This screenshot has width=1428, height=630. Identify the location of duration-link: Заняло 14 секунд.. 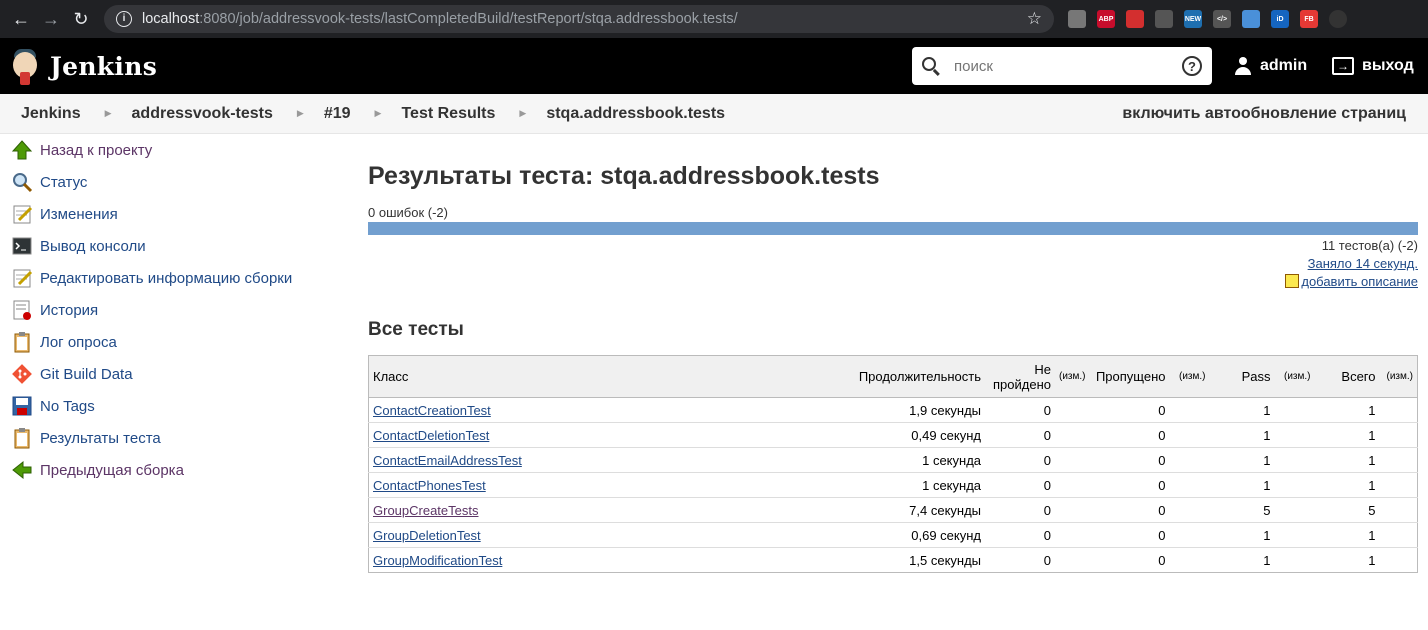
(1363, 263).